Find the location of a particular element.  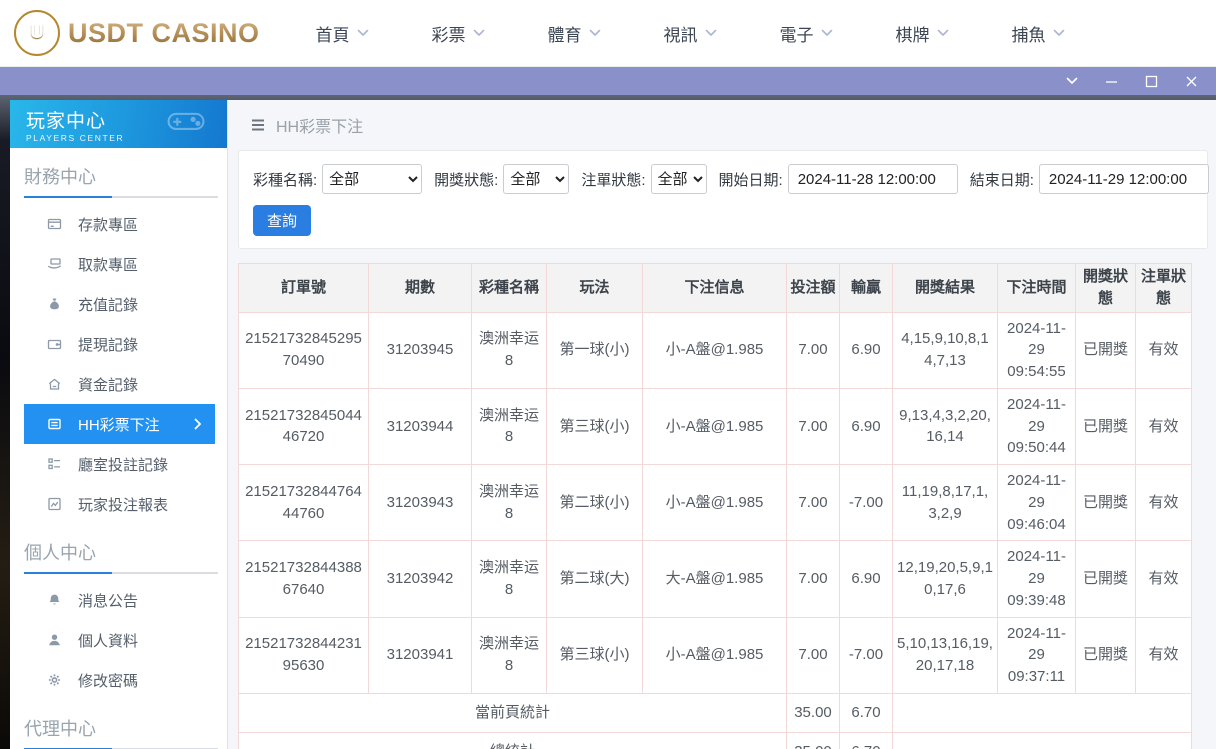

nav-item: 視訊 is located at coordinates (690, 33).